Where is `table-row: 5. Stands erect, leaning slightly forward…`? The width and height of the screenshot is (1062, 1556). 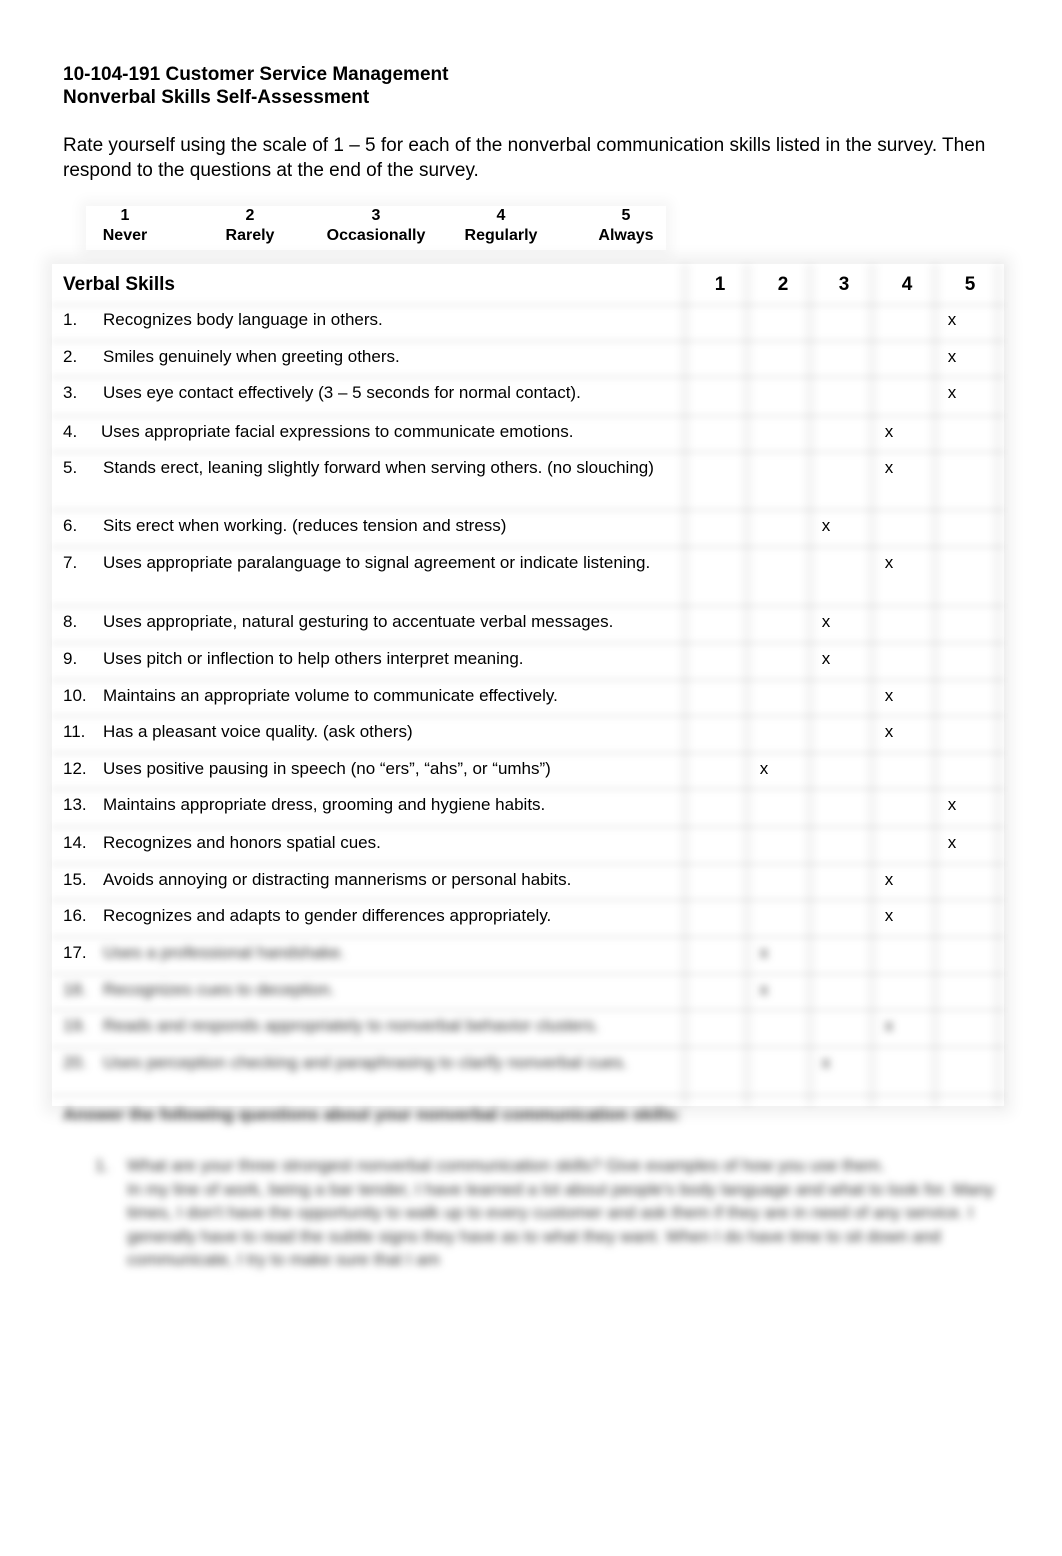
table-row: 5. Stands erect, leaning slightly forward… is located at coordinates (373, 468).